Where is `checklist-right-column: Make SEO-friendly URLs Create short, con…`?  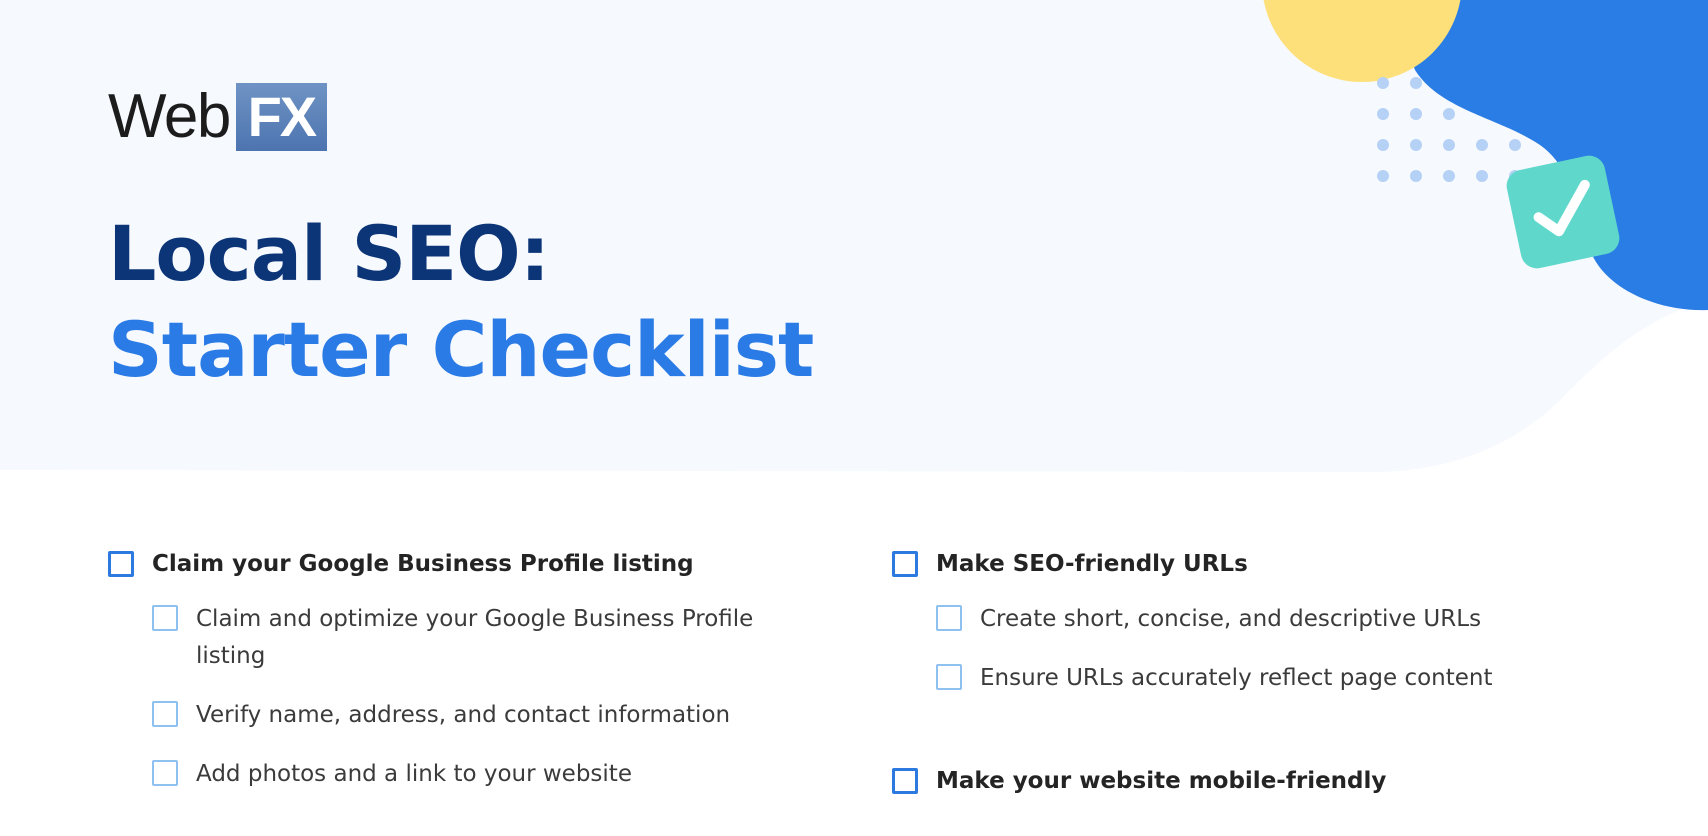
checklist-right-column: Make SEO-friendly URLs Create short, con… is located at coordinates (1252, 672).